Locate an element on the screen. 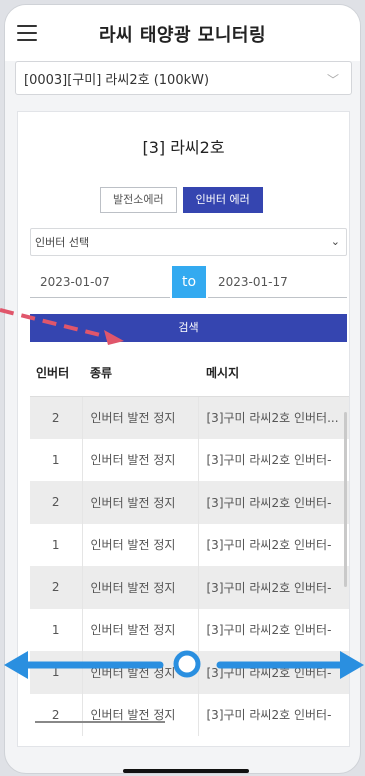  date-to-input: 2023-01-17 is located at coordinates (277, 282).